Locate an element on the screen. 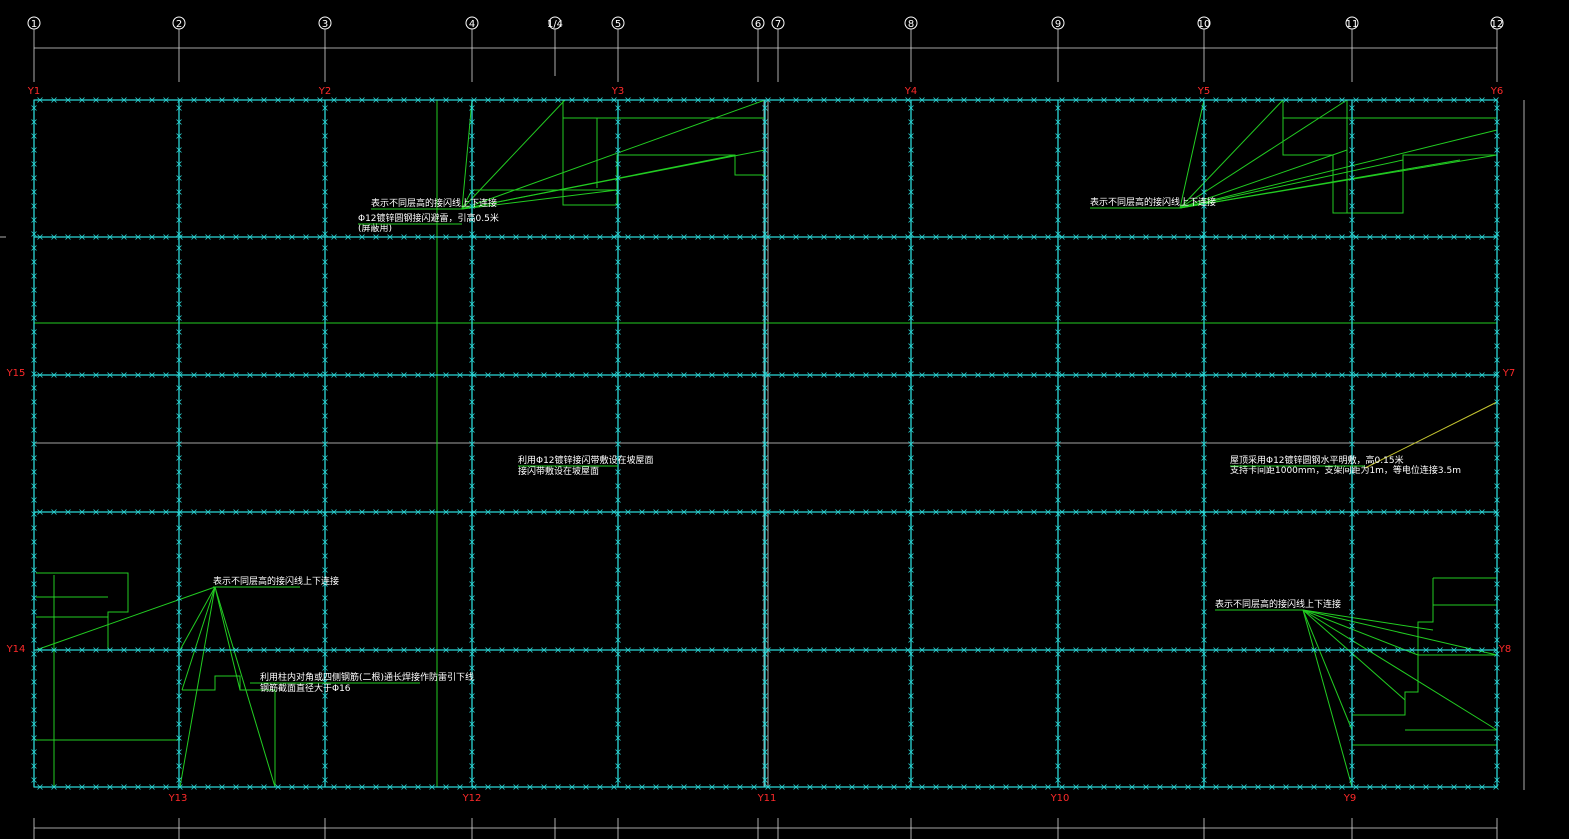 This screenshot has height=839, width=1569. note-4b: 接闪带敷设在坡屋面 is located at coordinates (558, 471).